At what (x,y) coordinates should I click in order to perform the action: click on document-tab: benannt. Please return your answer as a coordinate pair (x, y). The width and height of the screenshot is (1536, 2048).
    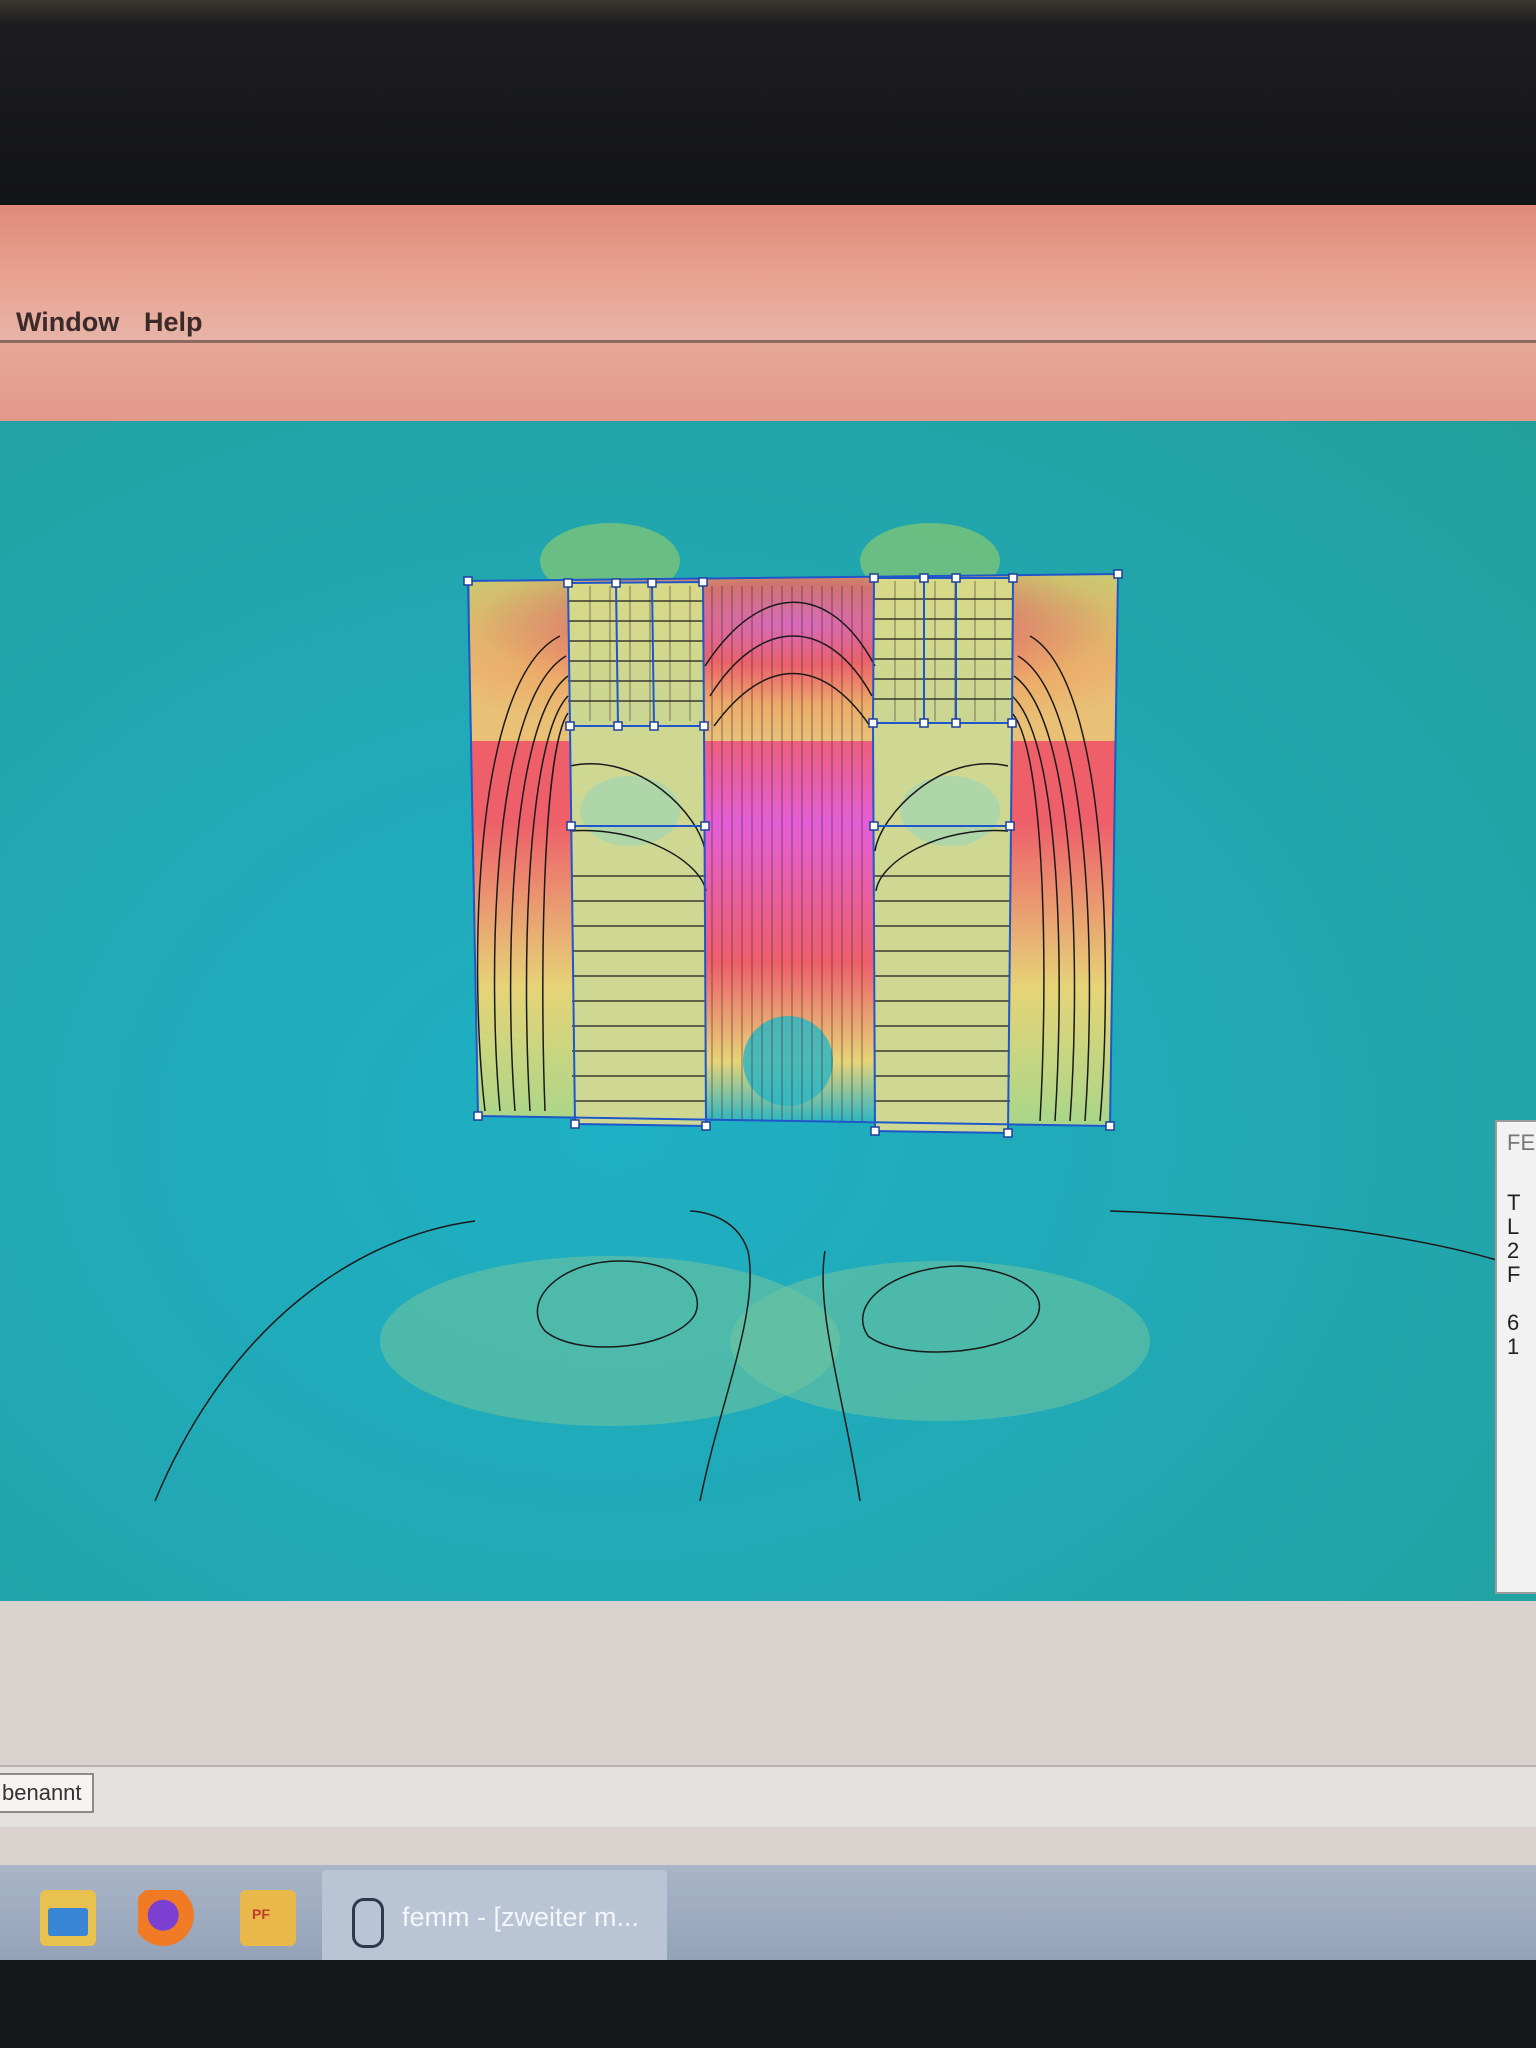
    Looking at the image, I should click on (47, 1793).